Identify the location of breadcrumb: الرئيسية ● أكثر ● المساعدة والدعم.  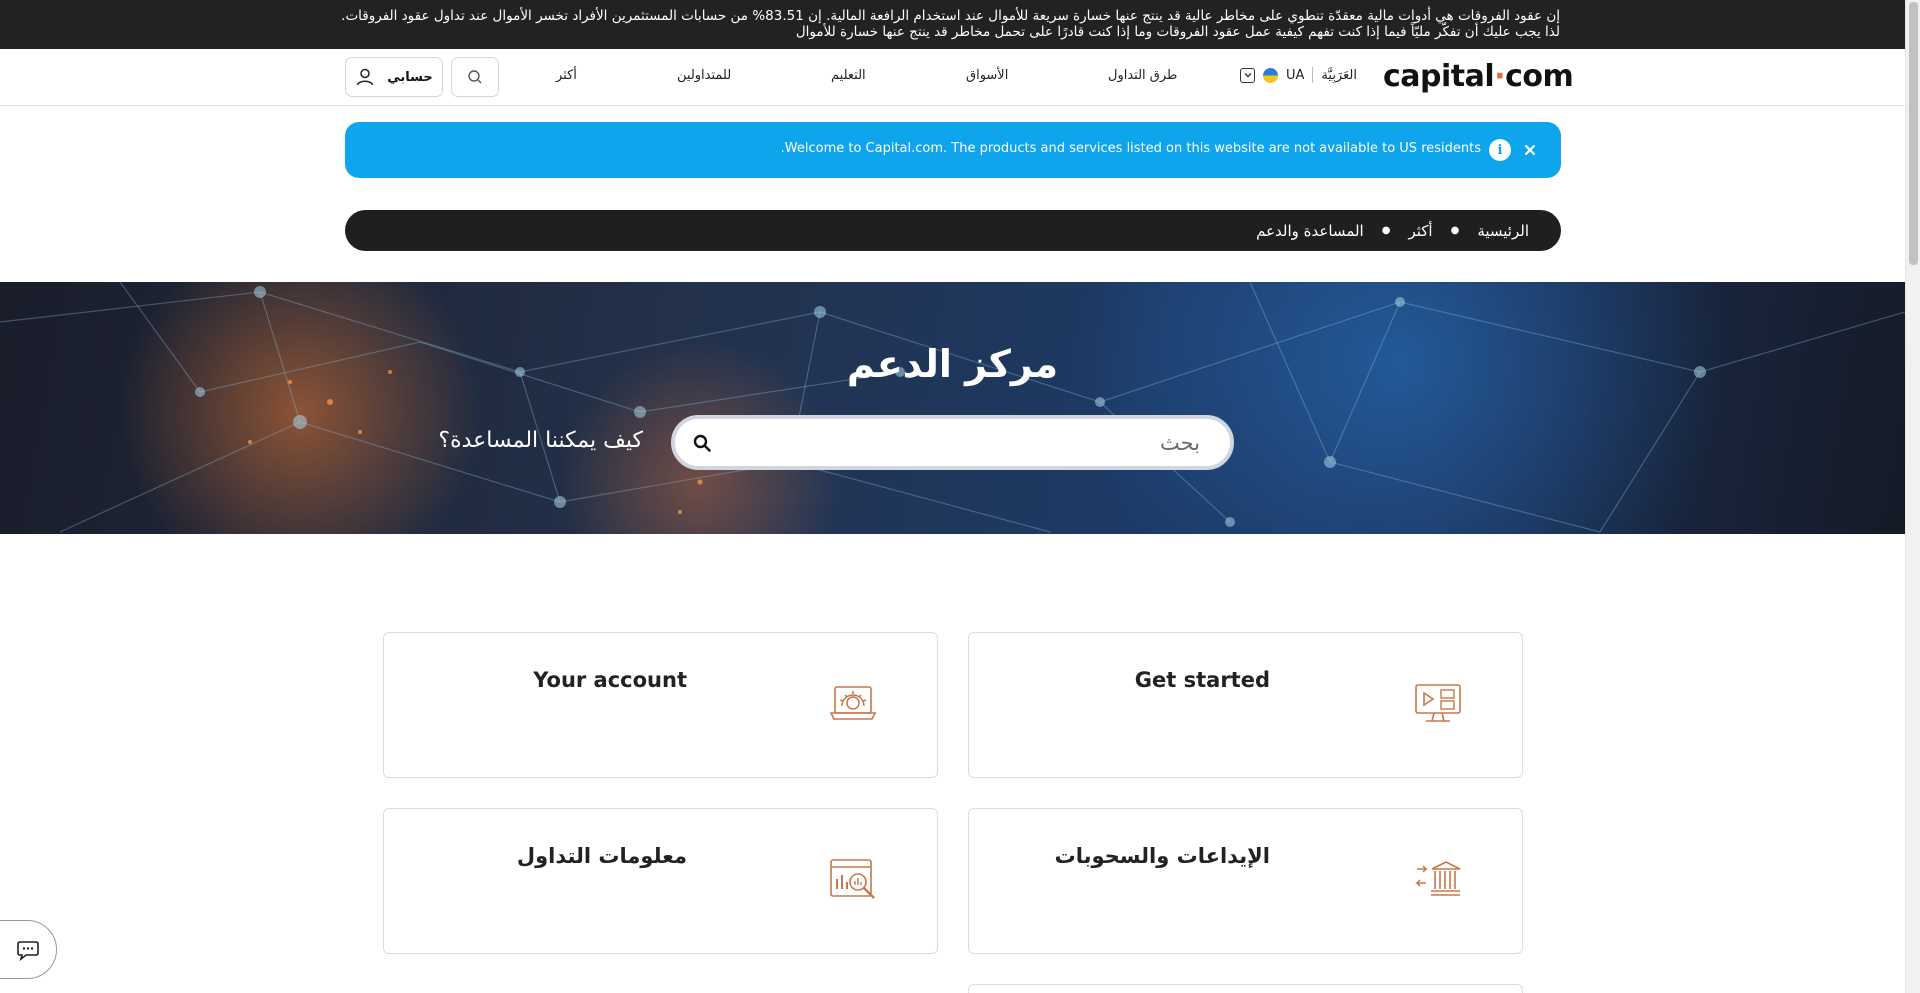
(953, 230).